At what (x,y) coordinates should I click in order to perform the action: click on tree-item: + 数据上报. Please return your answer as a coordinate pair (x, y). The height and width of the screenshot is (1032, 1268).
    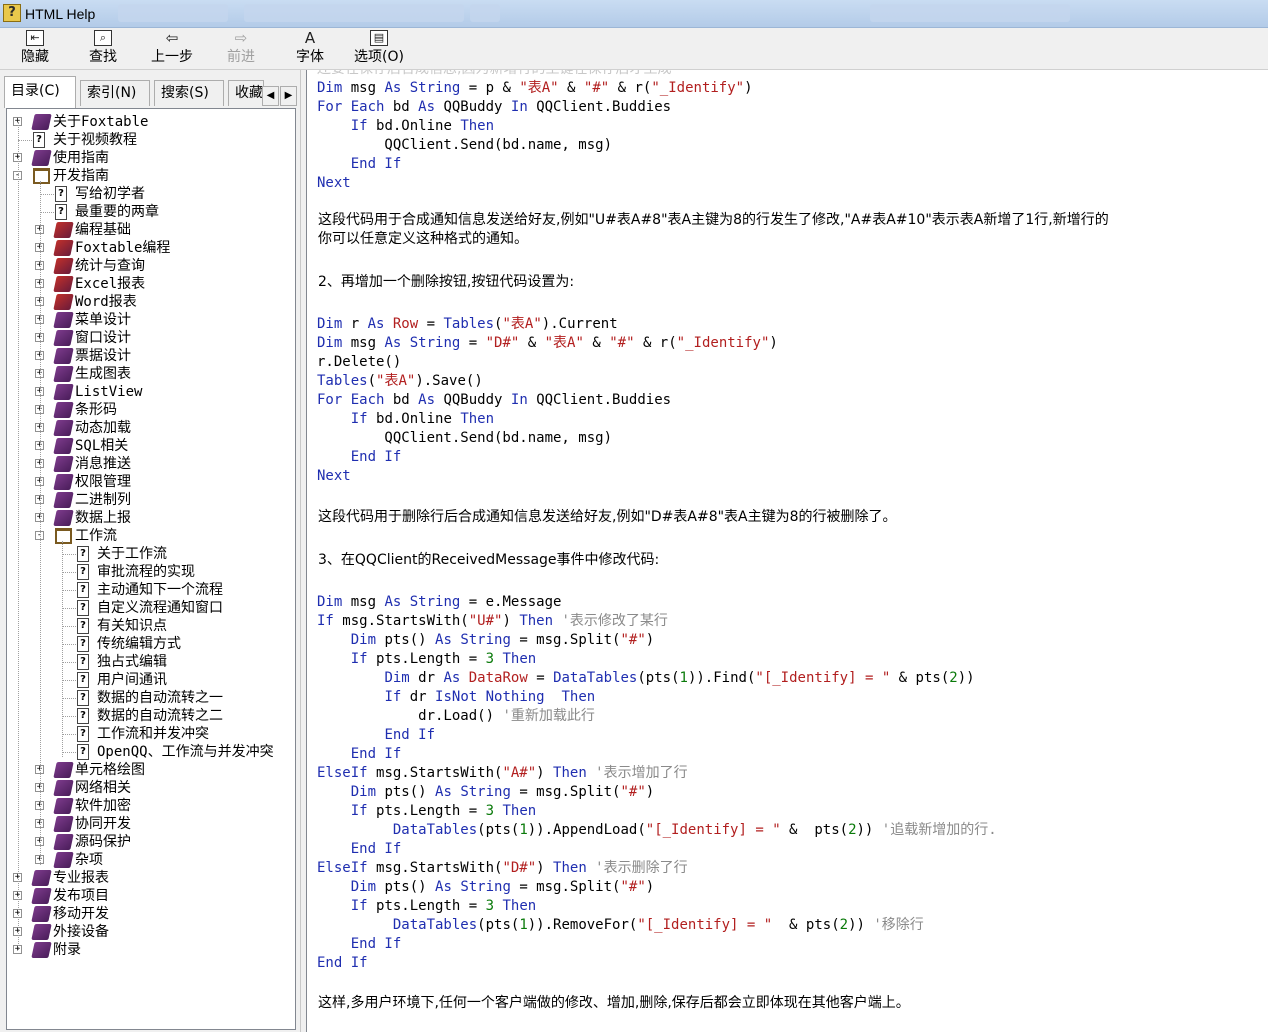
    Looking at the image, I should click on (151, 518).